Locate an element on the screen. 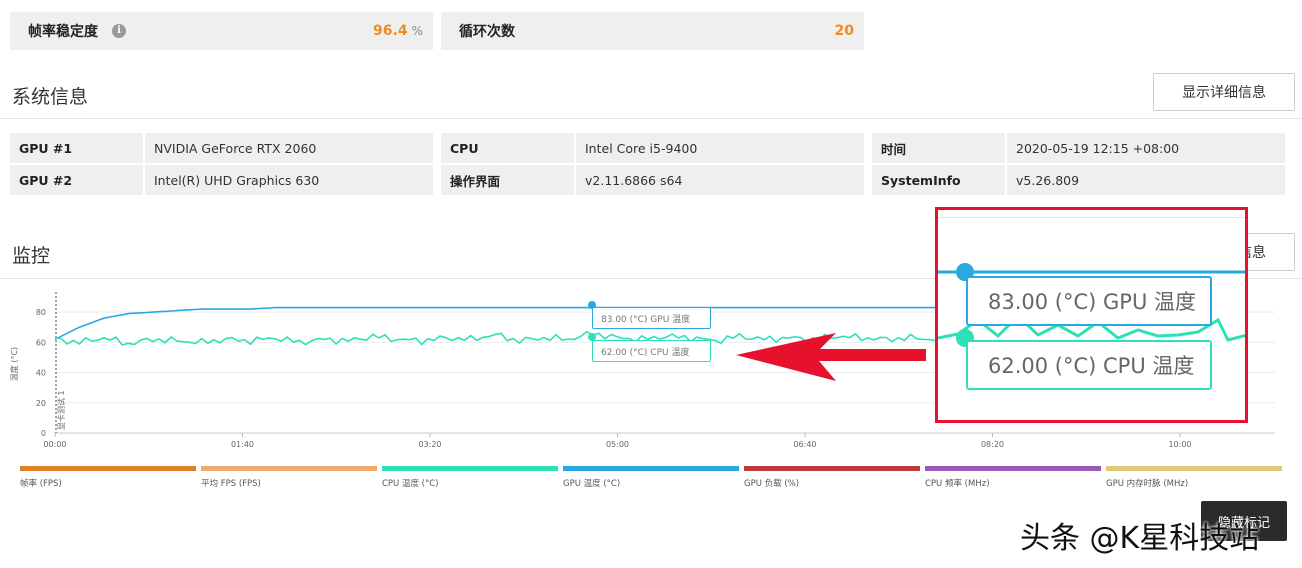 Image resolution: width=1302 pixels, height=568 pixels. y-tick-label: 60 is located at coordinates (41, 342).